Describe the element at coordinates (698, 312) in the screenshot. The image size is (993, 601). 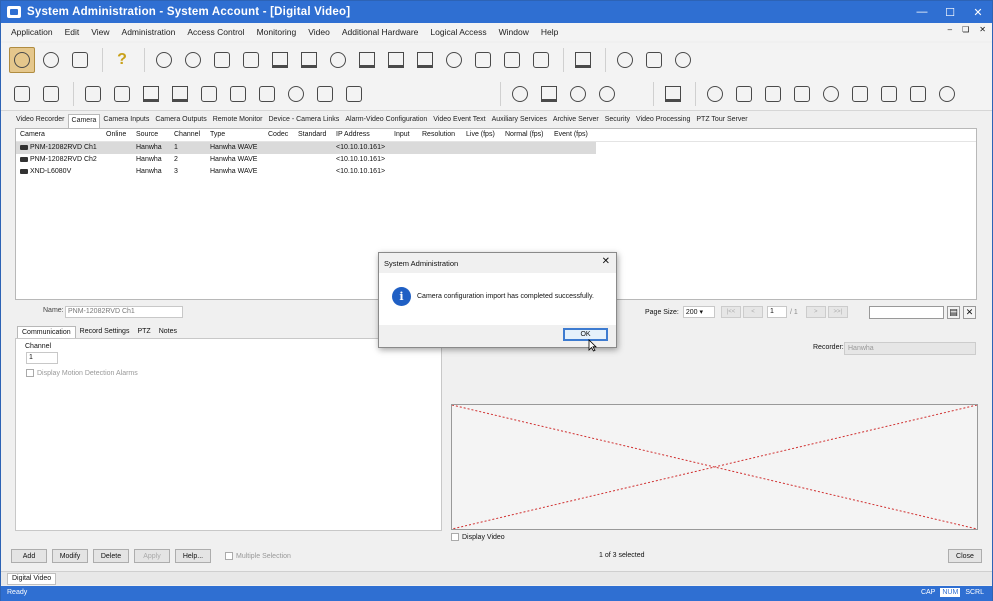
I see `page-size-select: 200 ▾` at that location.